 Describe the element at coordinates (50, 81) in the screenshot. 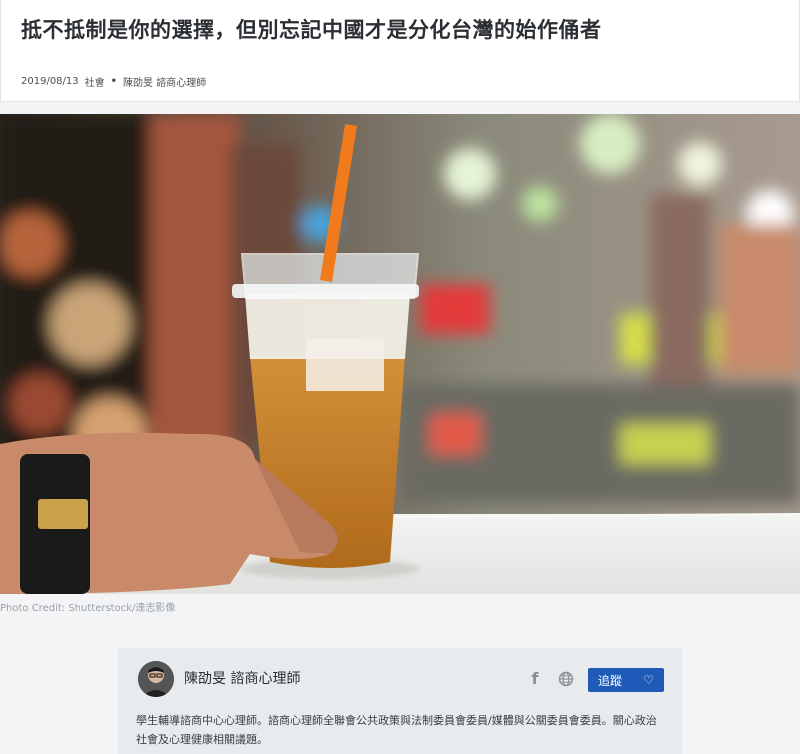

I see `article-date: 2019/08/13` at that location.